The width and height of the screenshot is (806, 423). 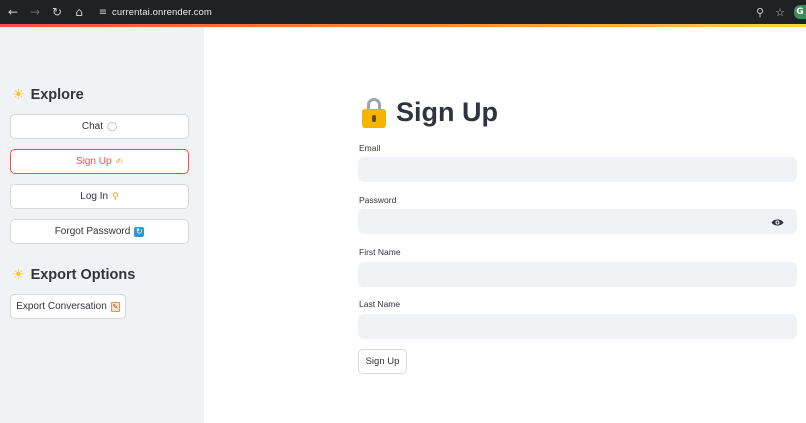 I want to click on chat-button-label: Chat, so click(x=92, y=126).